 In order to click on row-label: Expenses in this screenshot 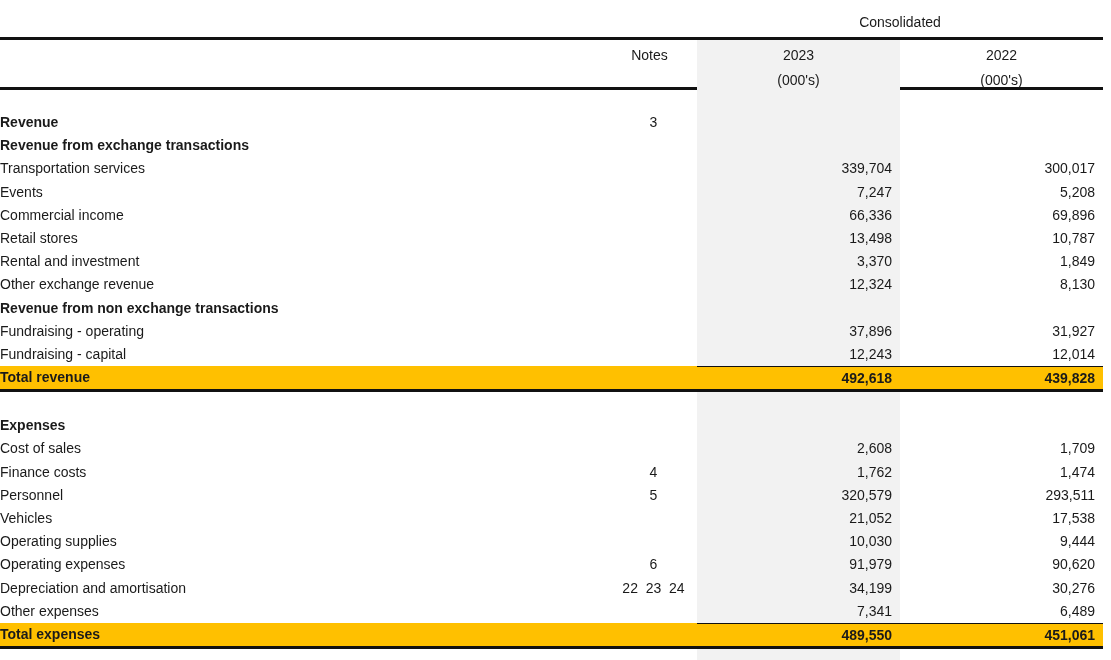, I will do `click(33, 426)`.